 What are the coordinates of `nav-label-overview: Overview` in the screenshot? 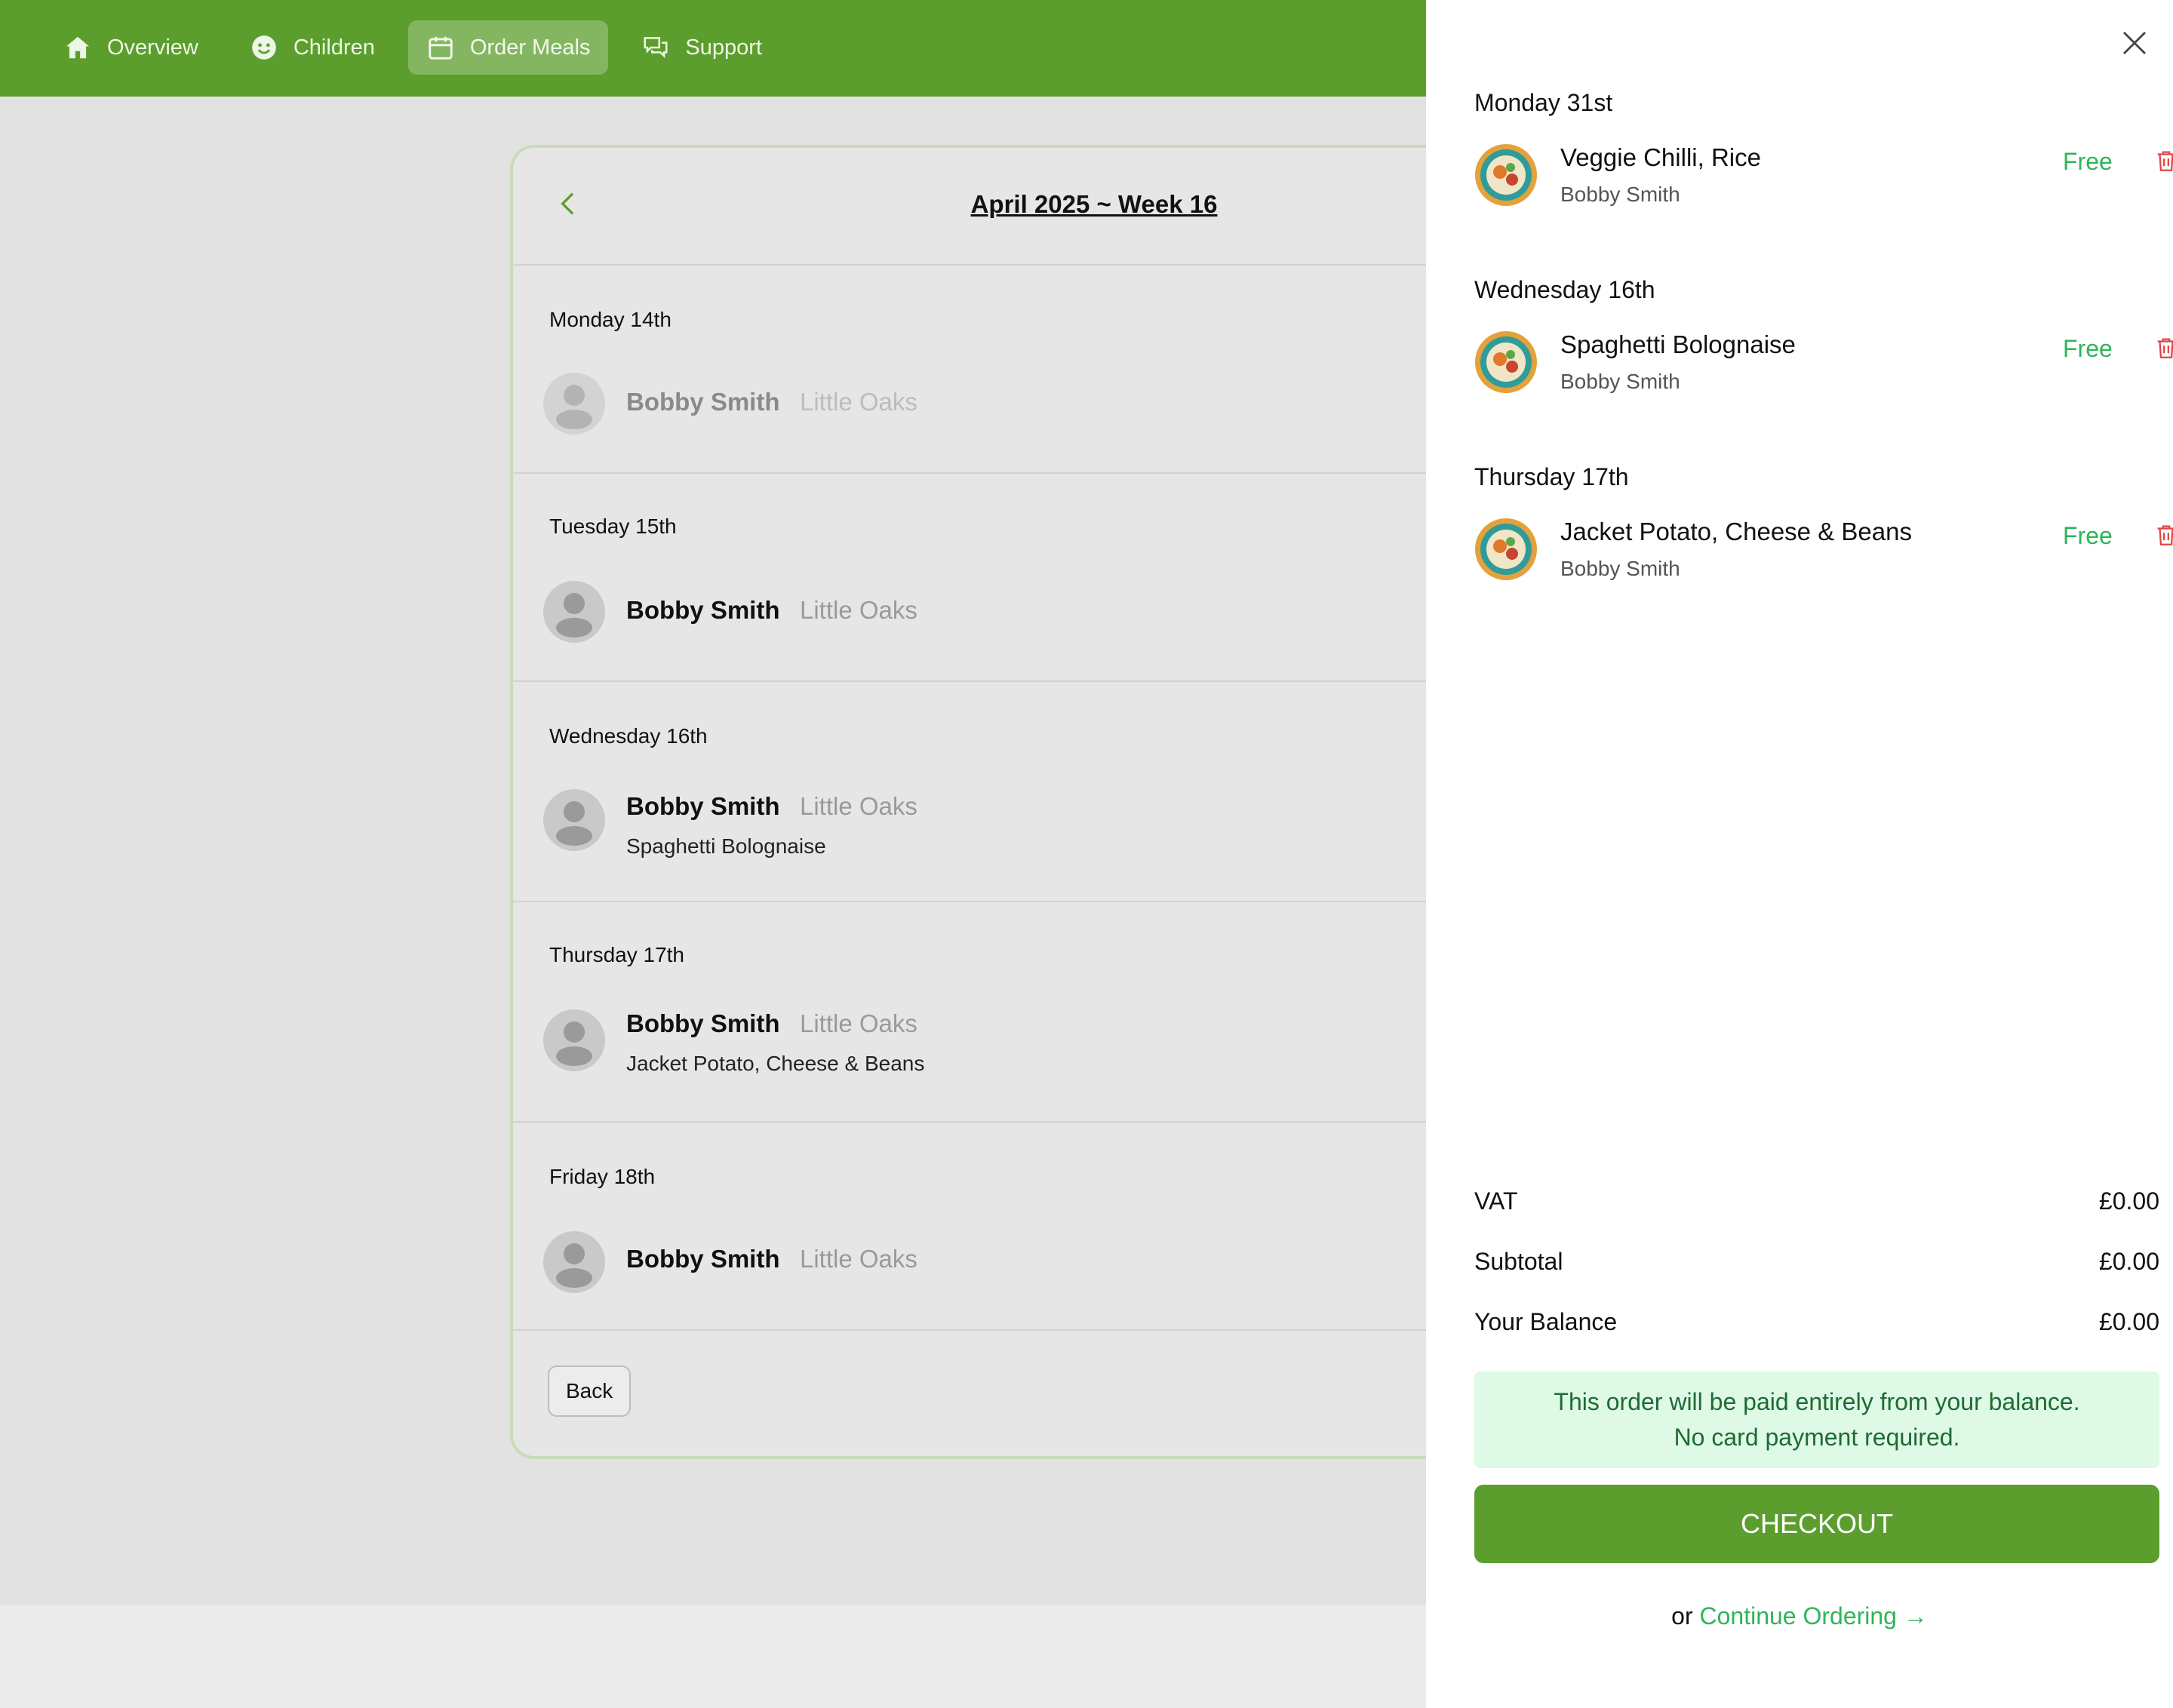 It's located at (153, 47).